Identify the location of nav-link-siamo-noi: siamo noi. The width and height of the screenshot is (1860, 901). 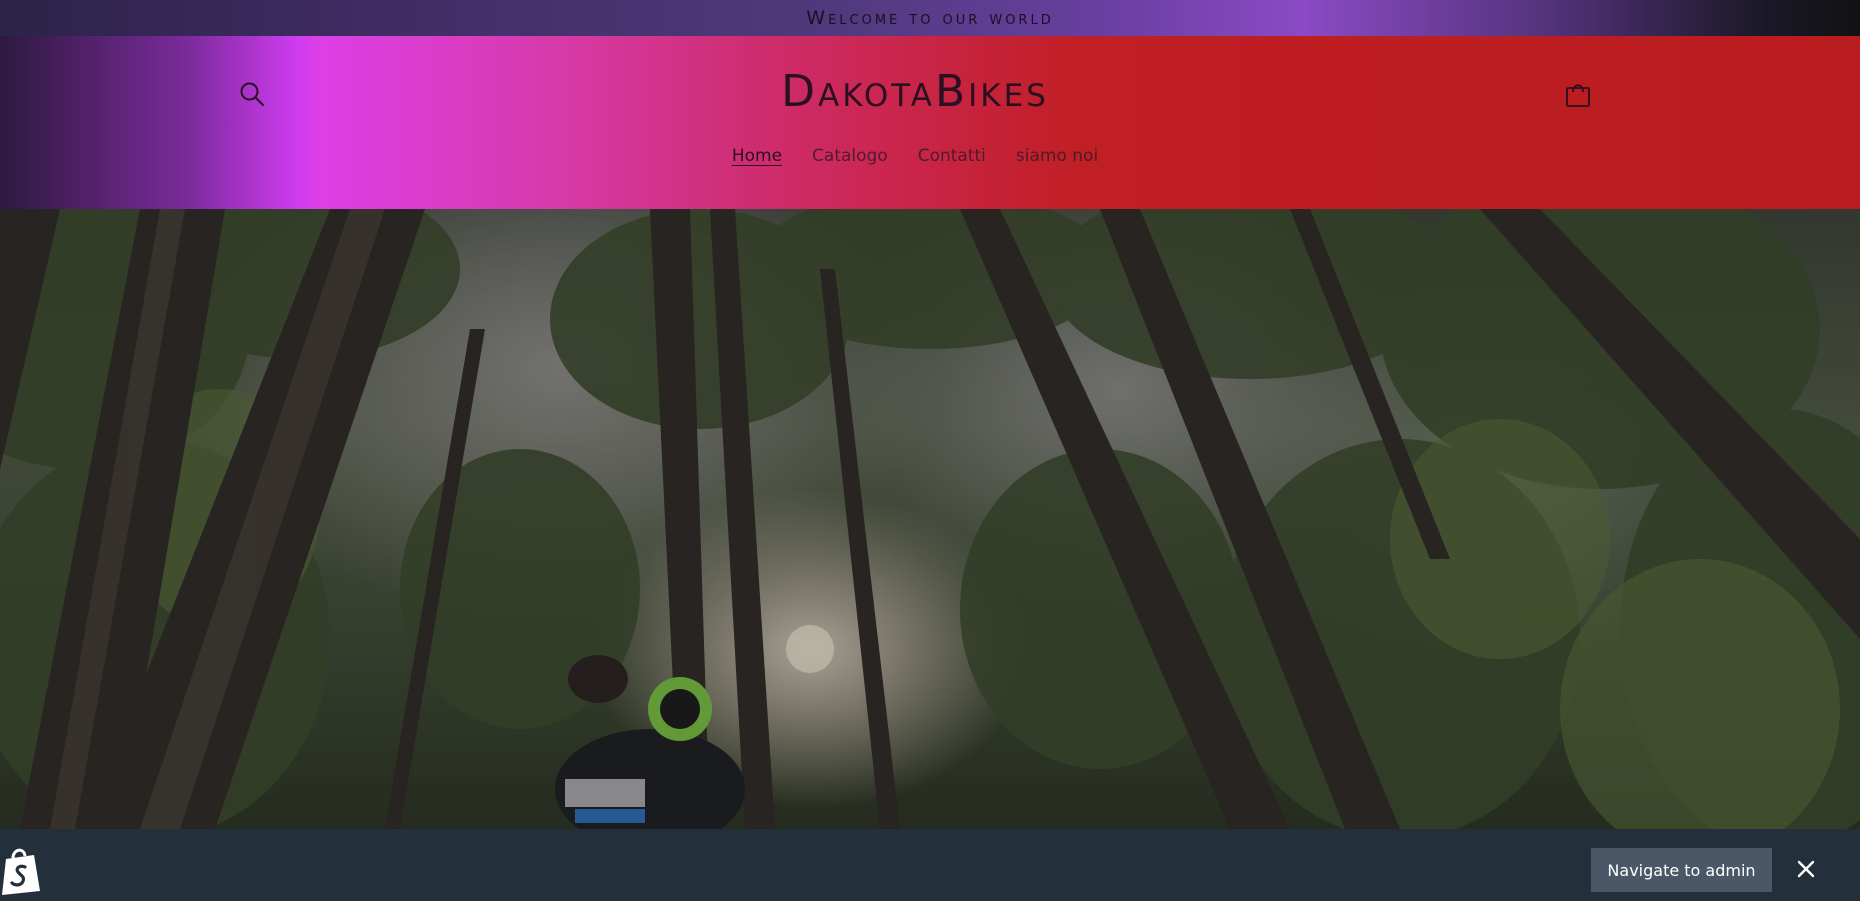
(1057, 156).